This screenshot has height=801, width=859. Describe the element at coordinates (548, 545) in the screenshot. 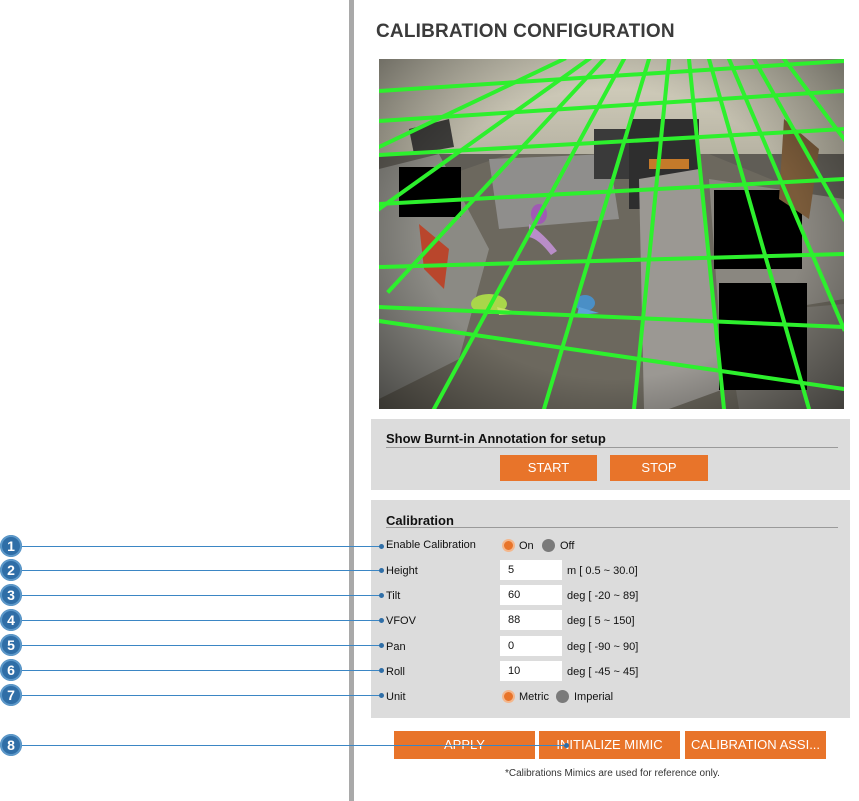

I see `enable-off-radio` at that location.